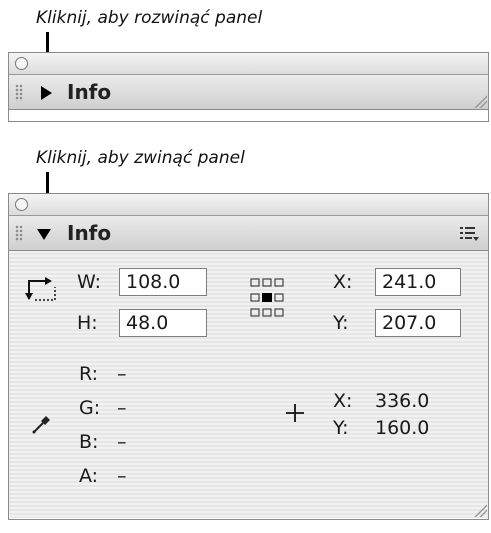  I want to click on y-position-field: 207.0, so click(418, 323).